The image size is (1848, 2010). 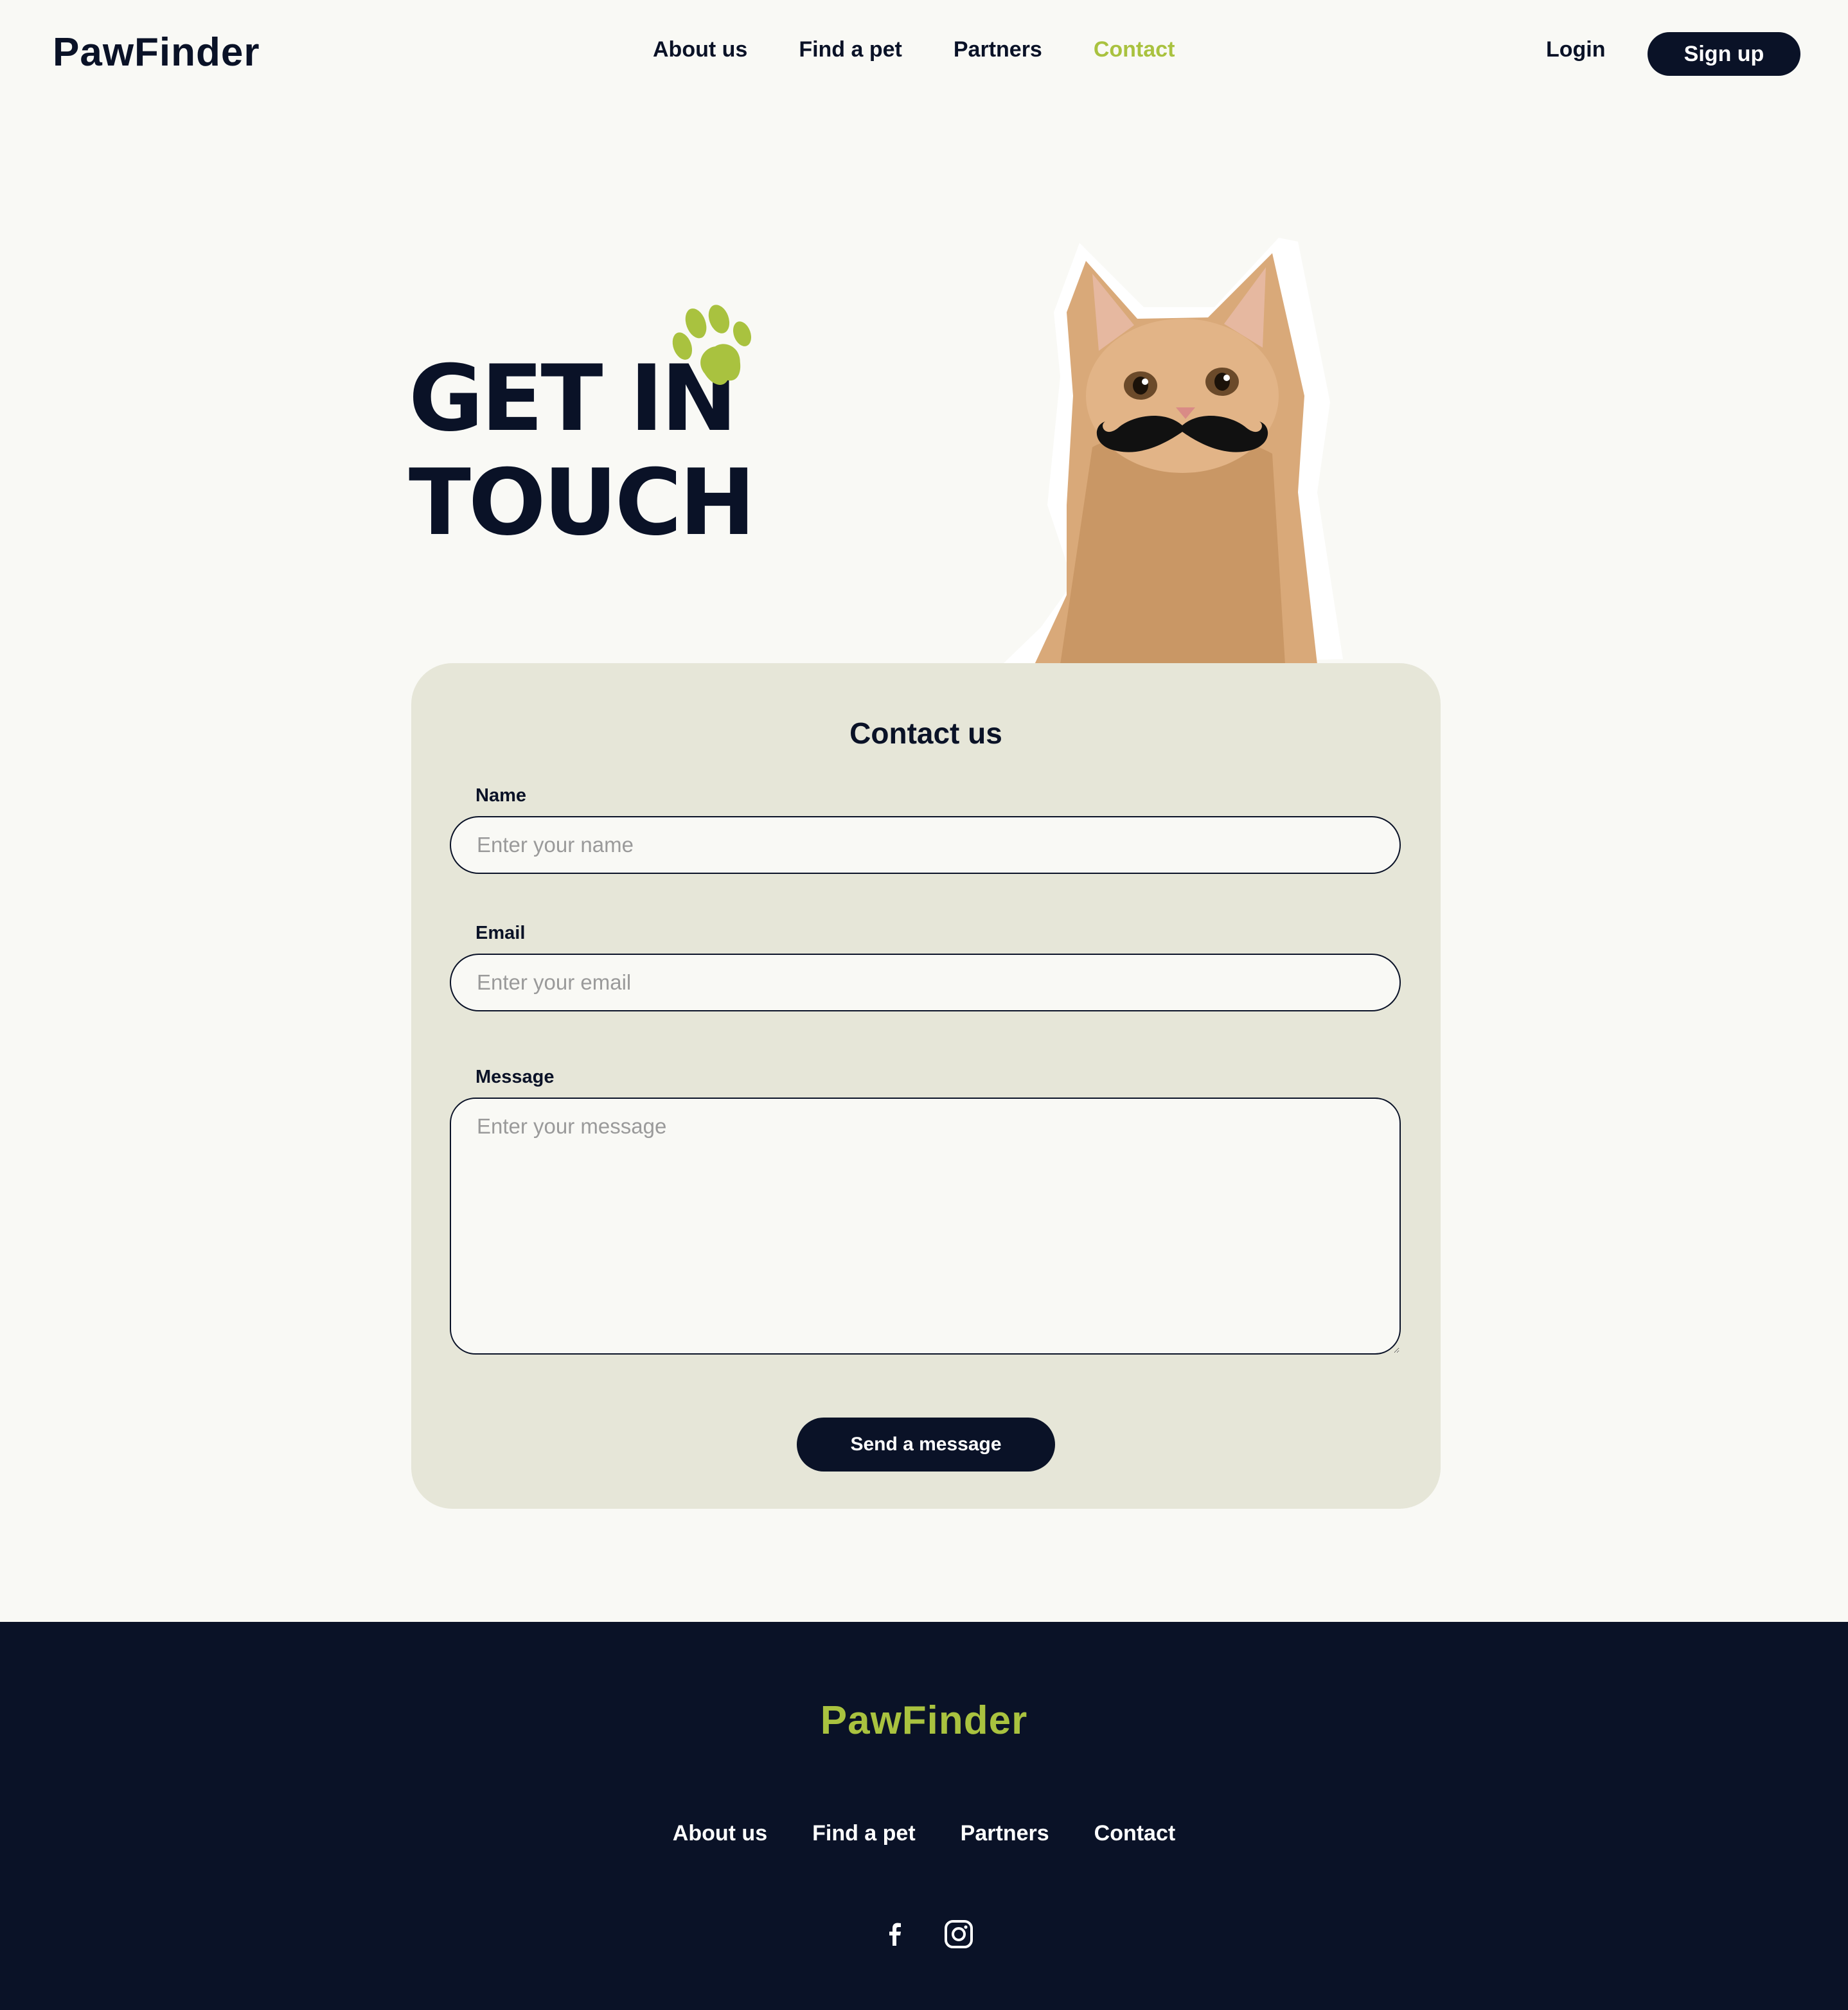 I want to click on instagram-icon, so click(x=958, y=1934).